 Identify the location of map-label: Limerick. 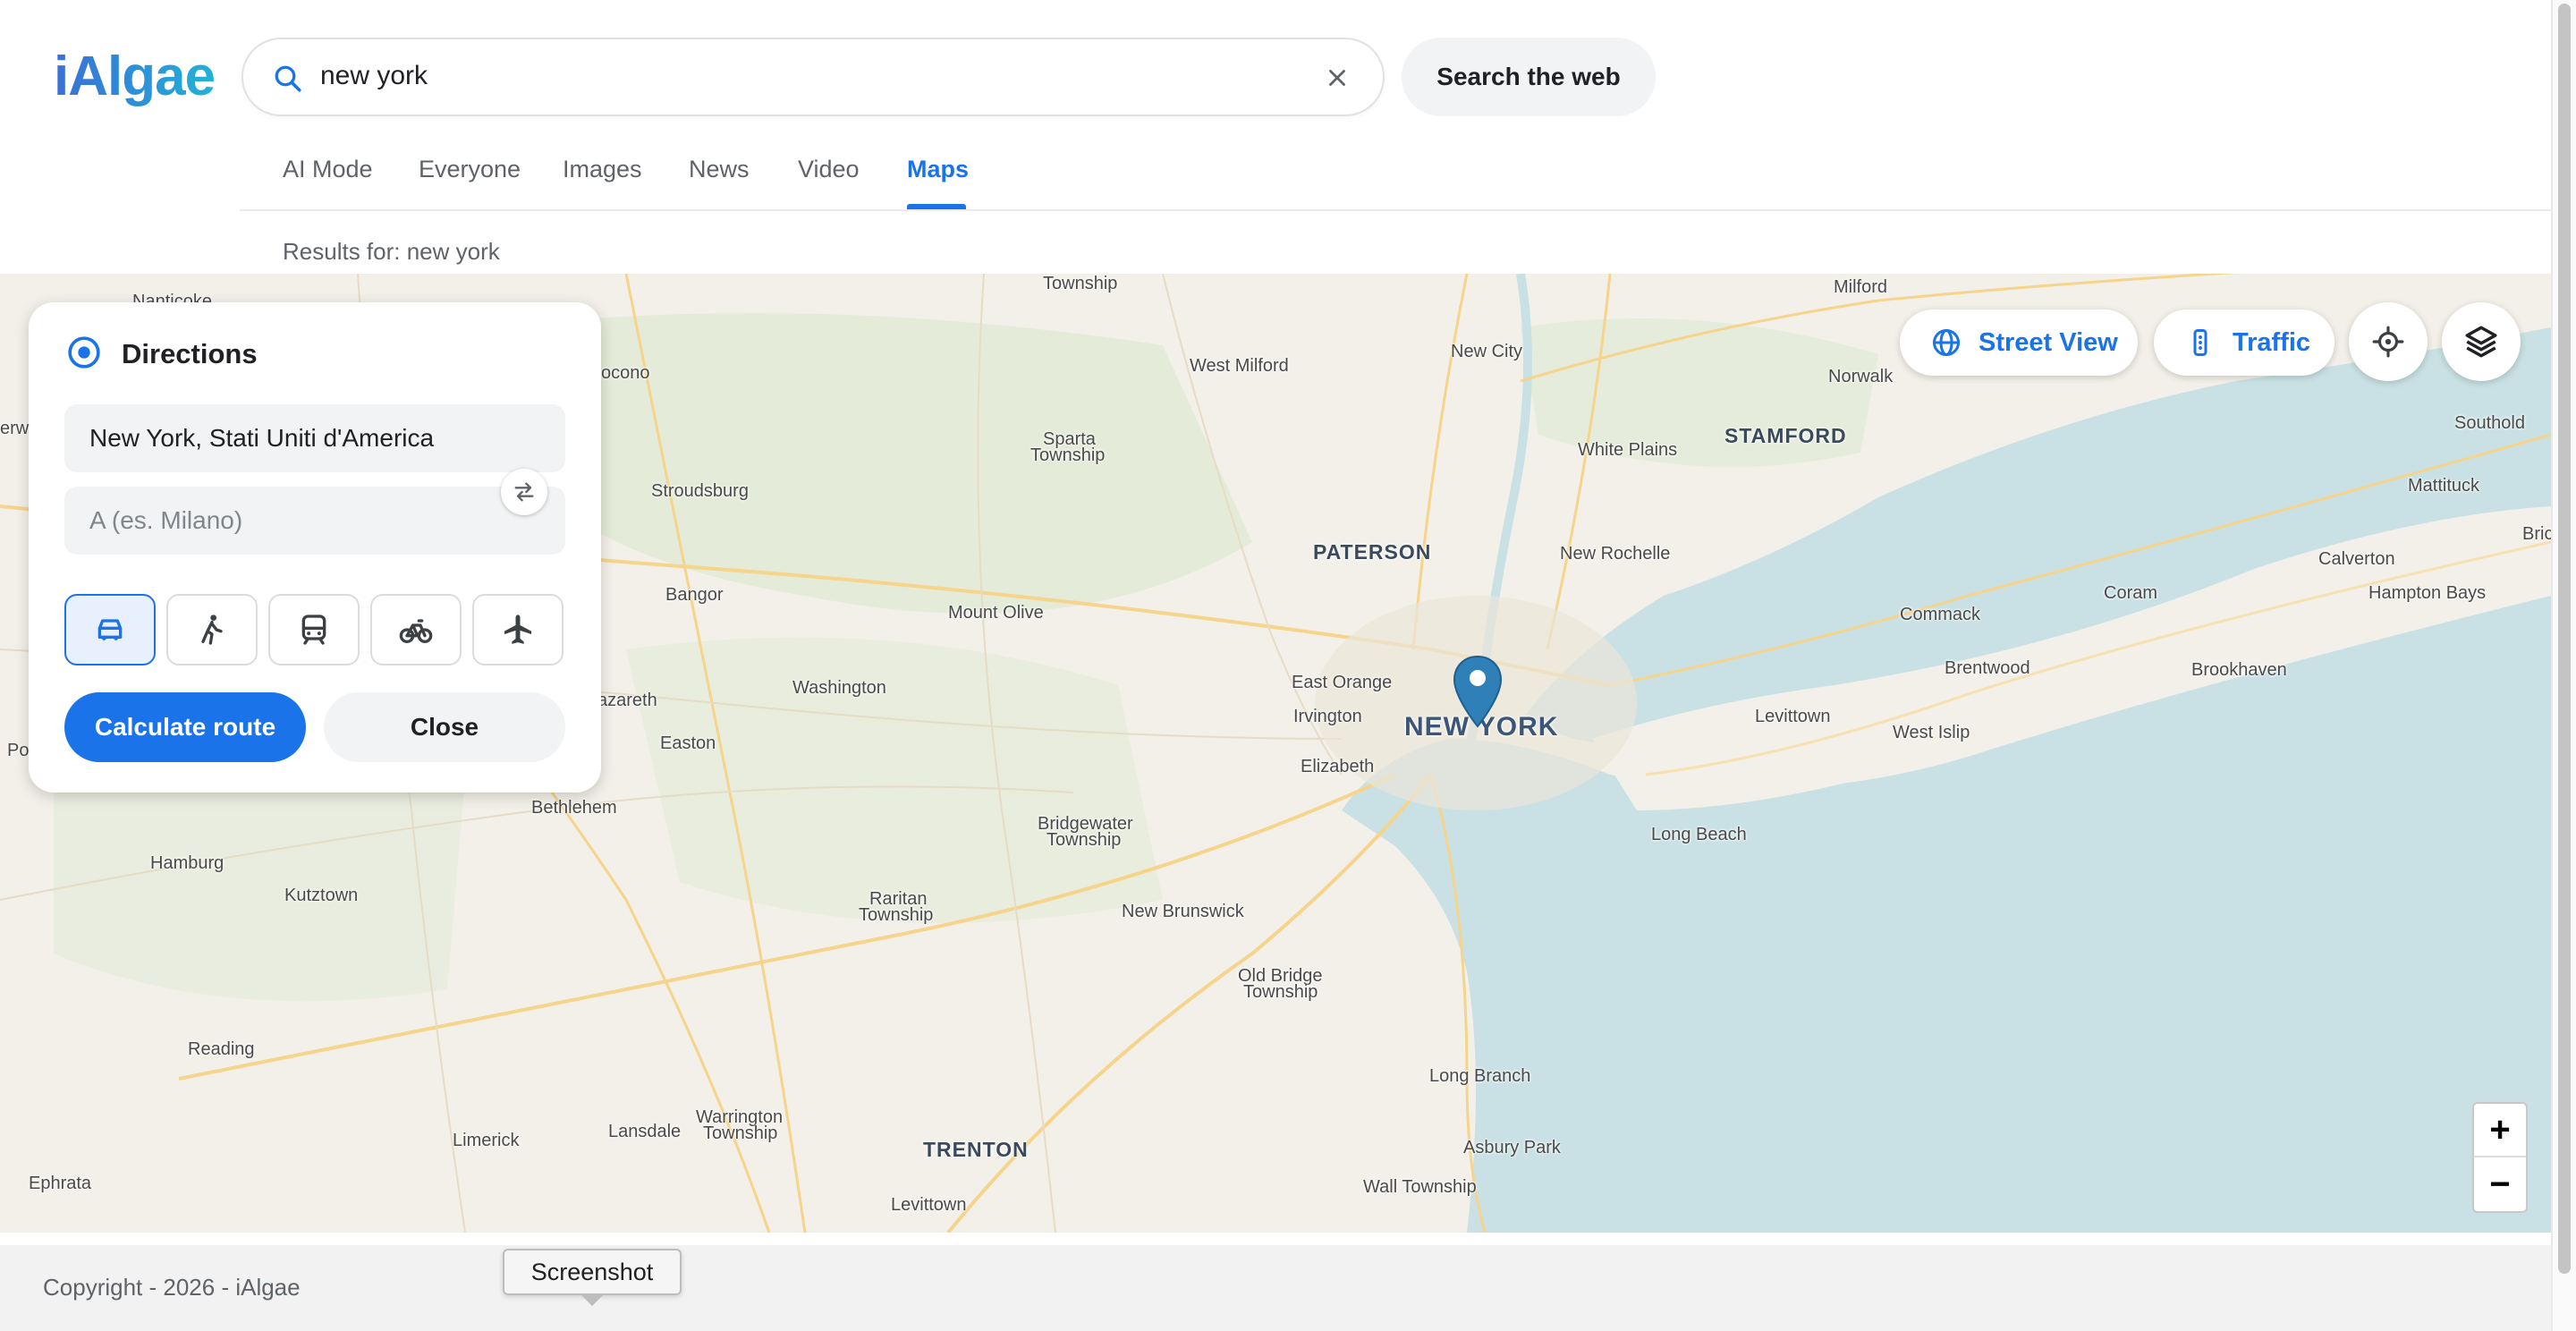
(486, 1140).